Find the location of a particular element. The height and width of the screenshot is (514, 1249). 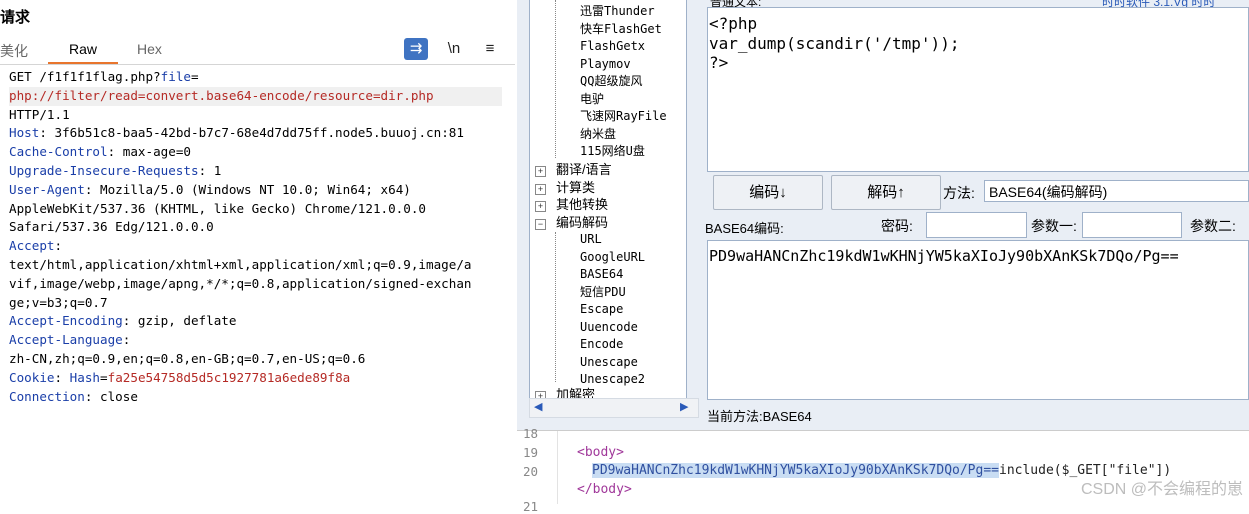

password-field is located at coordinates (976, 225).